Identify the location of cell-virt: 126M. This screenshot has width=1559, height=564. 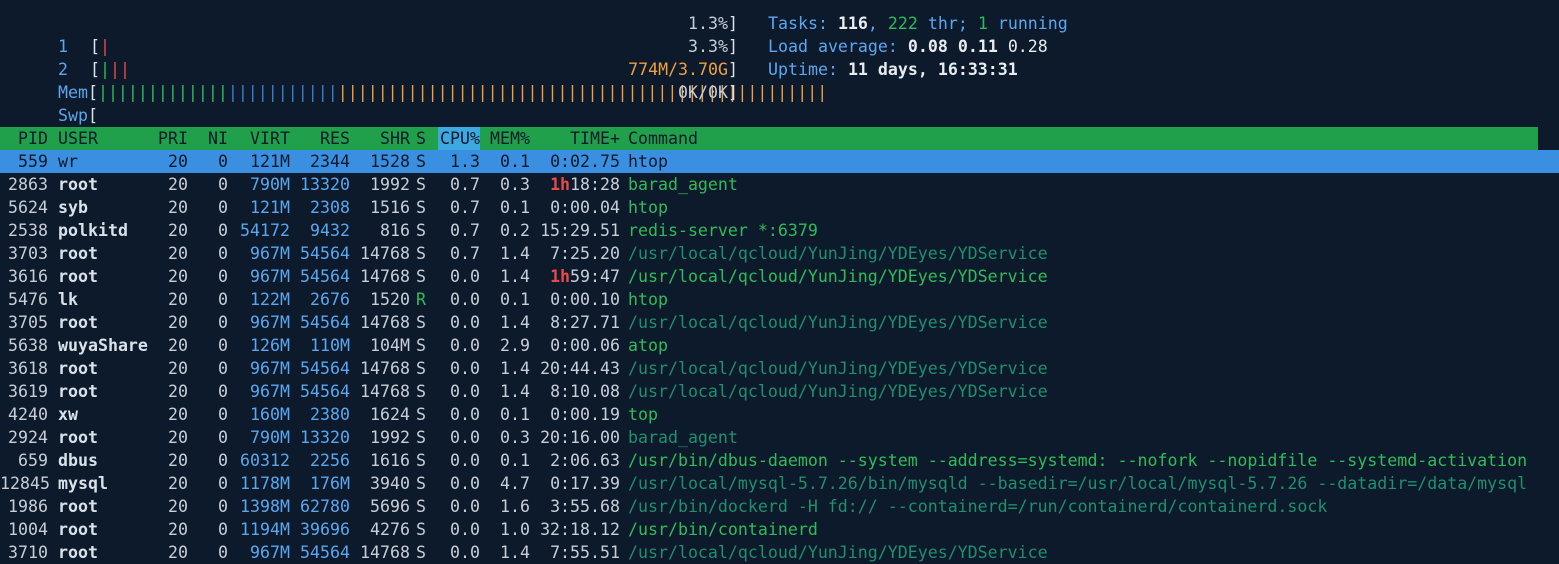
(270, 345).